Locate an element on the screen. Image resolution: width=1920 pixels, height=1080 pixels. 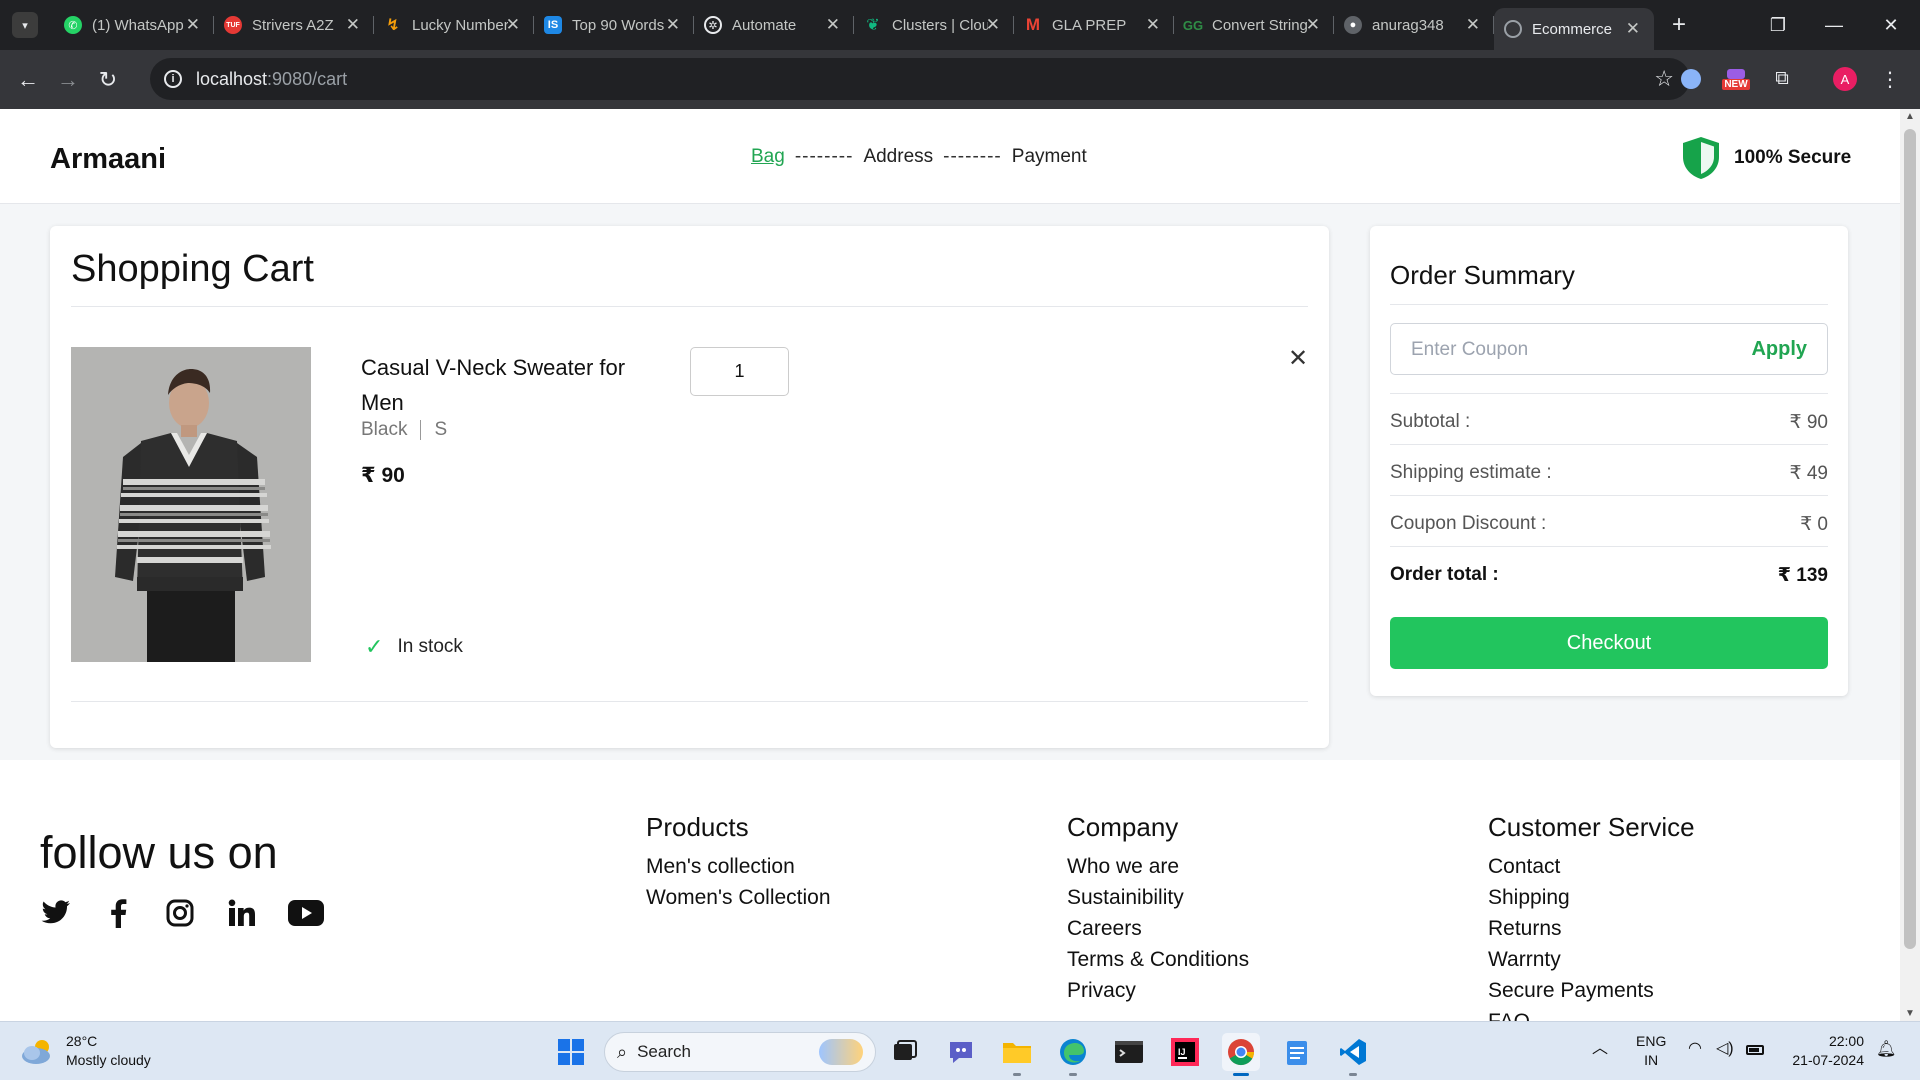
browser-tab: ❦ Clusters | Cloud ✕ is located at coordinates (934, 25).